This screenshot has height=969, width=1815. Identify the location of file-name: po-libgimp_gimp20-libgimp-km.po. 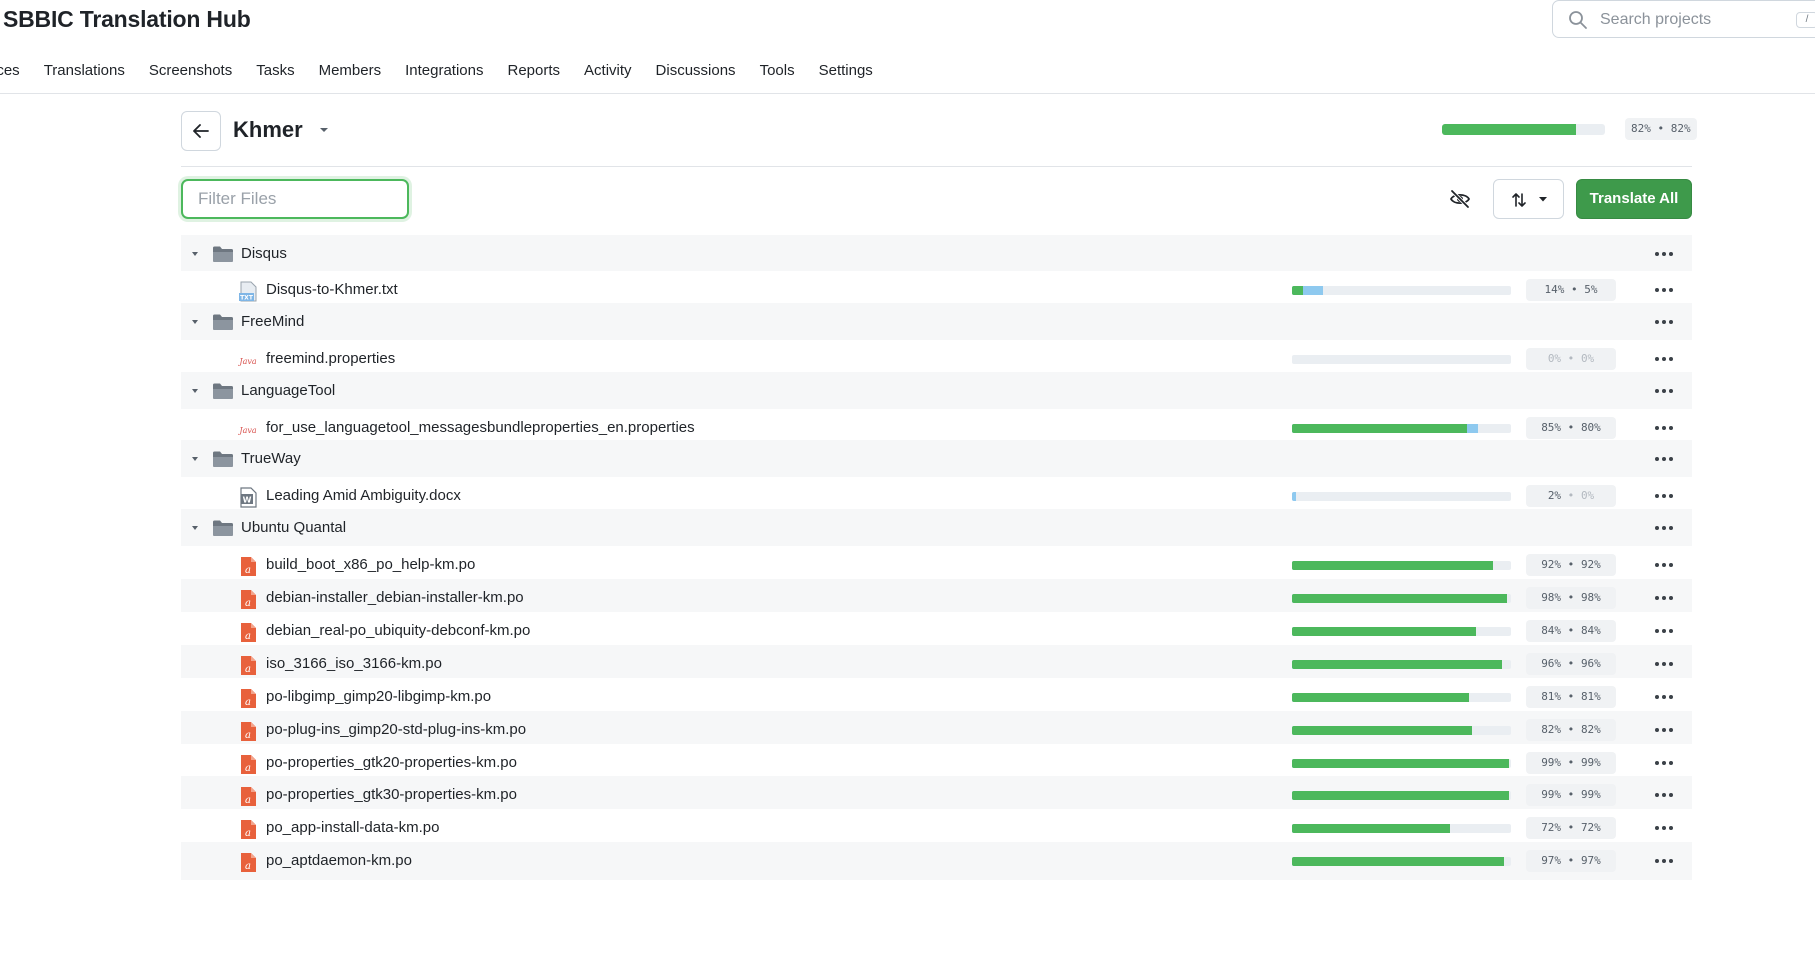
(378, 697).